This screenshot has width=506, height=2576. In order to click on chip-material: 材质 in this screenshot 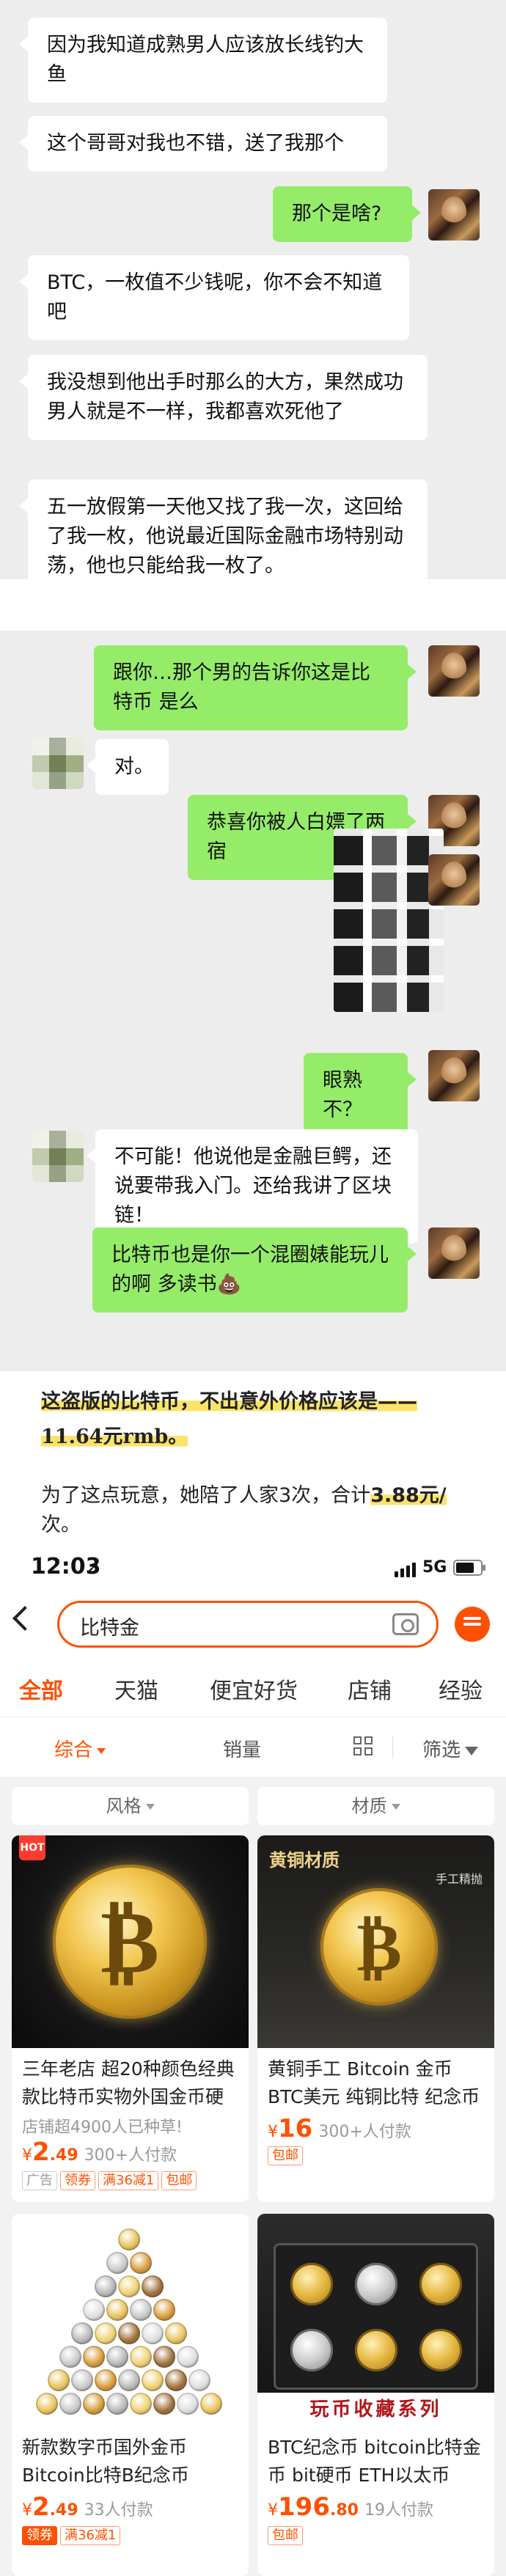, I will do `click(375, 1806)`.